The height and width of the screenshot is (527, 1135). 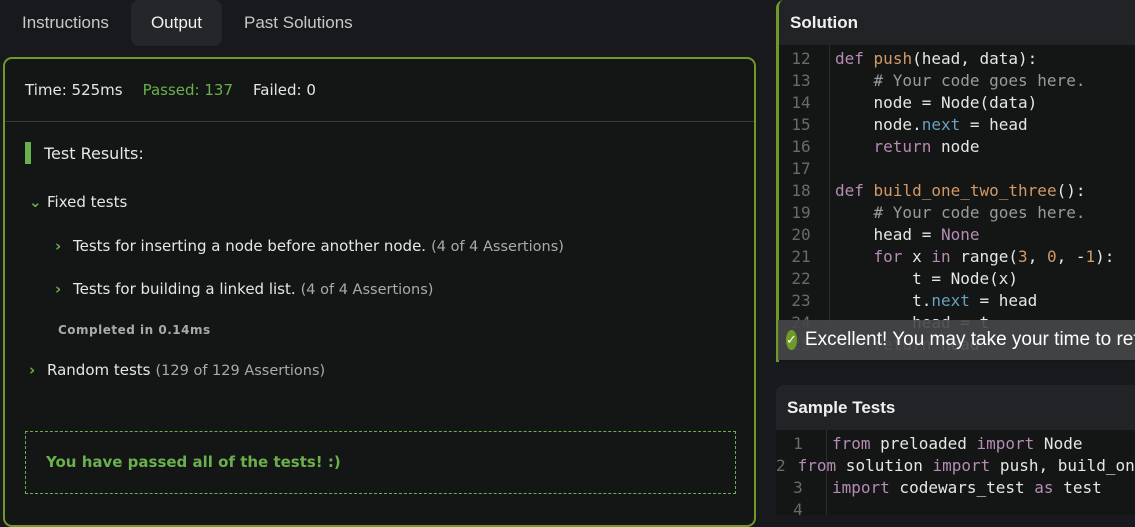 What do you see at coordinates (240, 371) in the screenshot?
I see `assertion-count: (129 of 129 Assertions)` at bounding box center [240, 371].